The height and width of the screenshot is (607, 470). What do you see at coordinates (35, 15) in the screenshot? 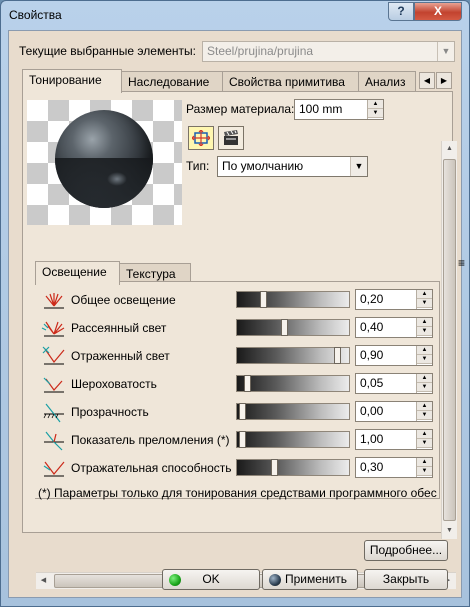
I see `window-title: Свойства` at bounding box center [35, 15].